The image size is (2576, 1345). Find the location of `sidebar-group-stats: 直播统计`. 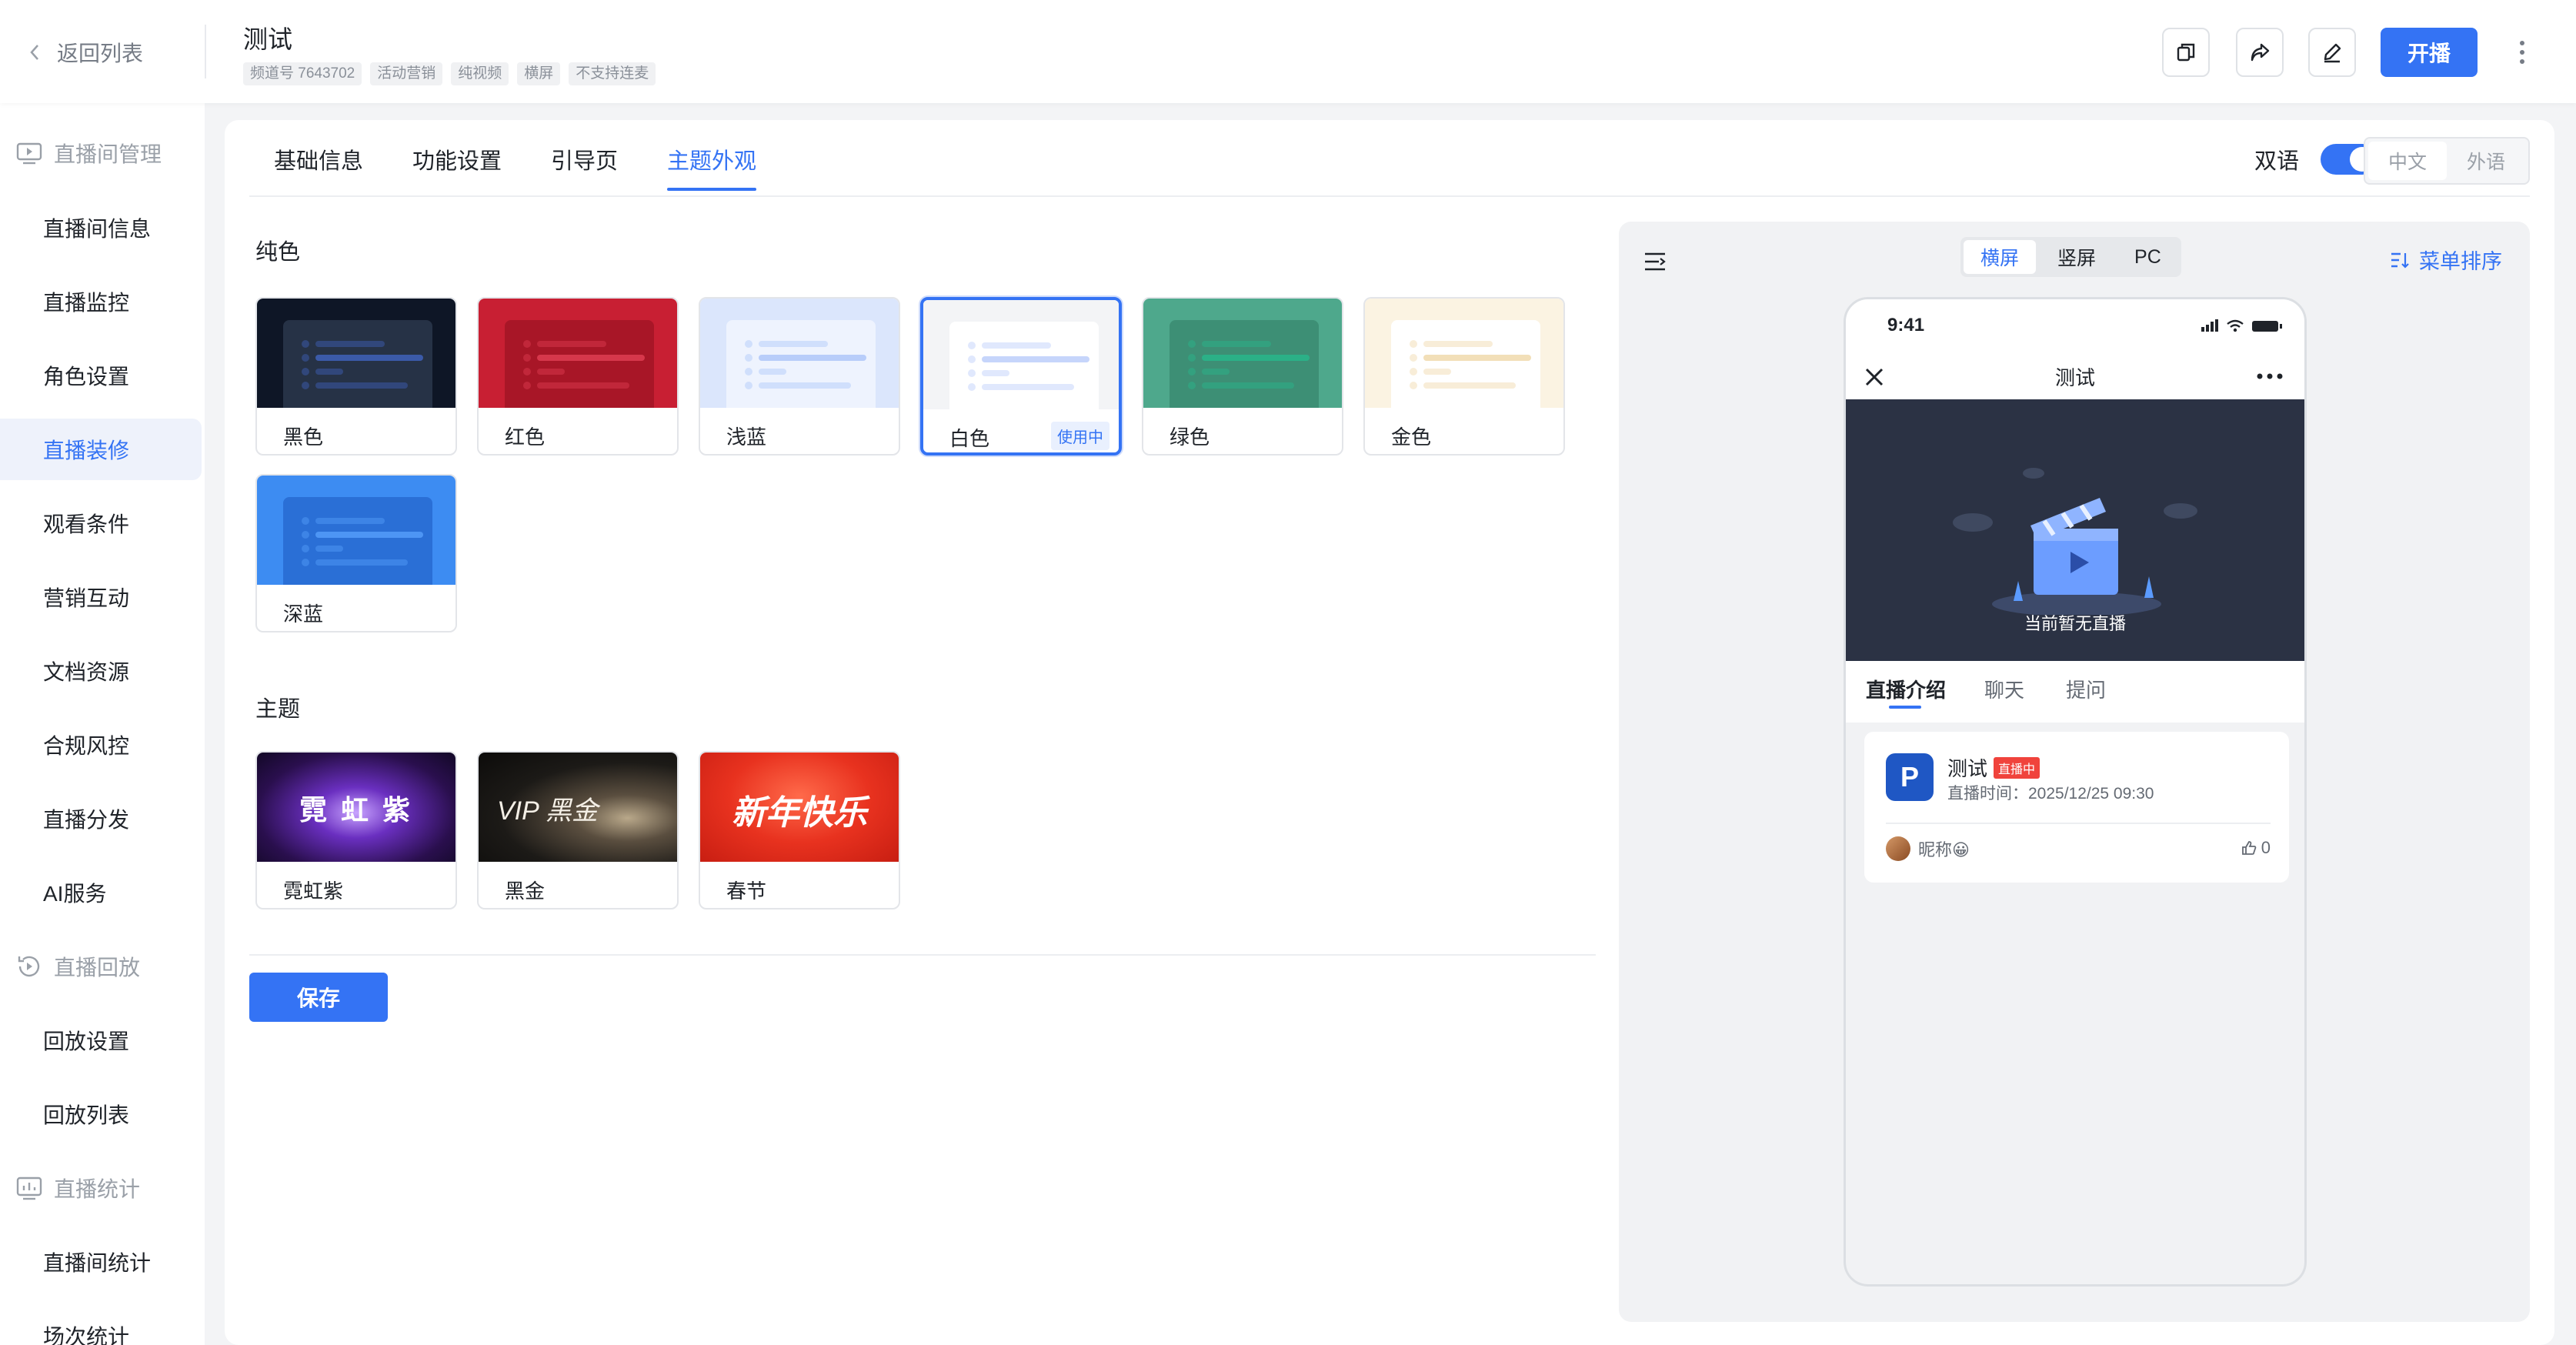

sidebar-group-stats: 直播统计 is located at coordinates (77, 1188).